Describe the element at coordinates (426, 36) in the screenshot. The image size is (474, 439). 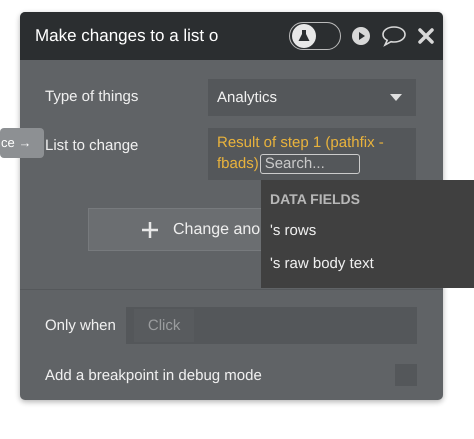
I see `close-icon` at that location.